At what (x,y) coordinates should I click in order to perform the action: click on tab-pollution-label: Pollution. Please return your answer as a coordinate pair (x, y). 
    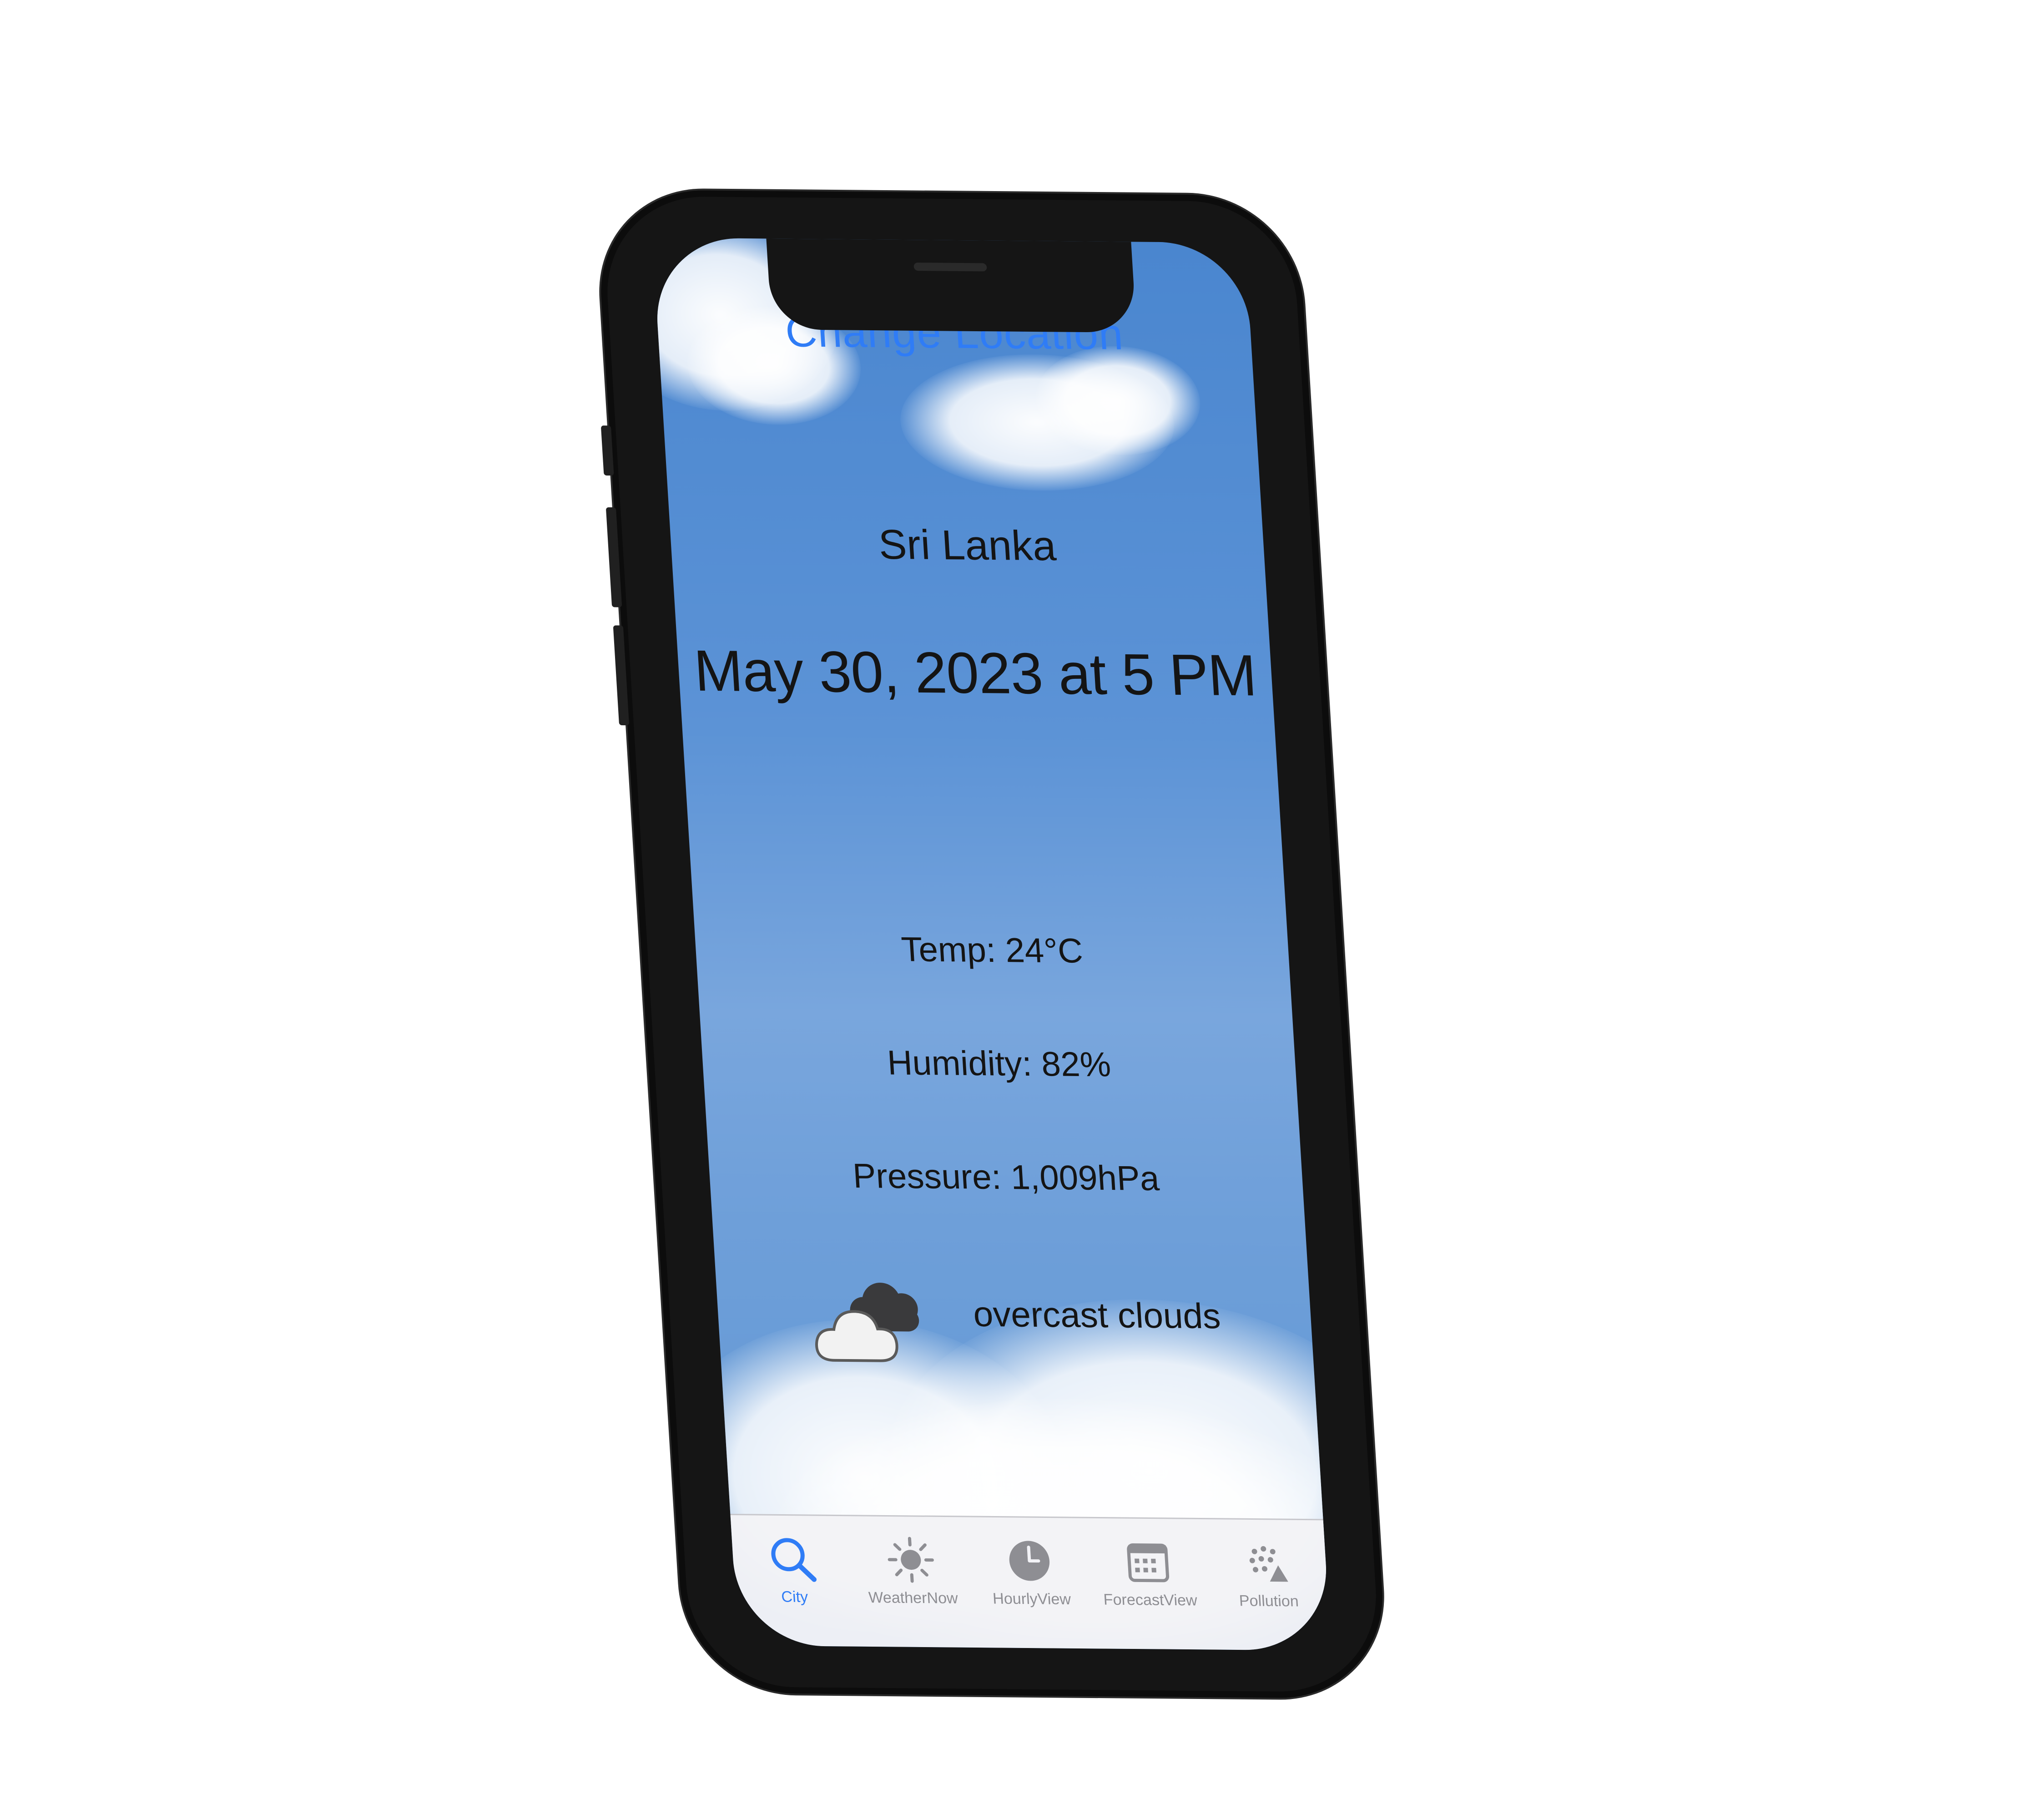
    Looking at the image, I should click on (1268, 1601).